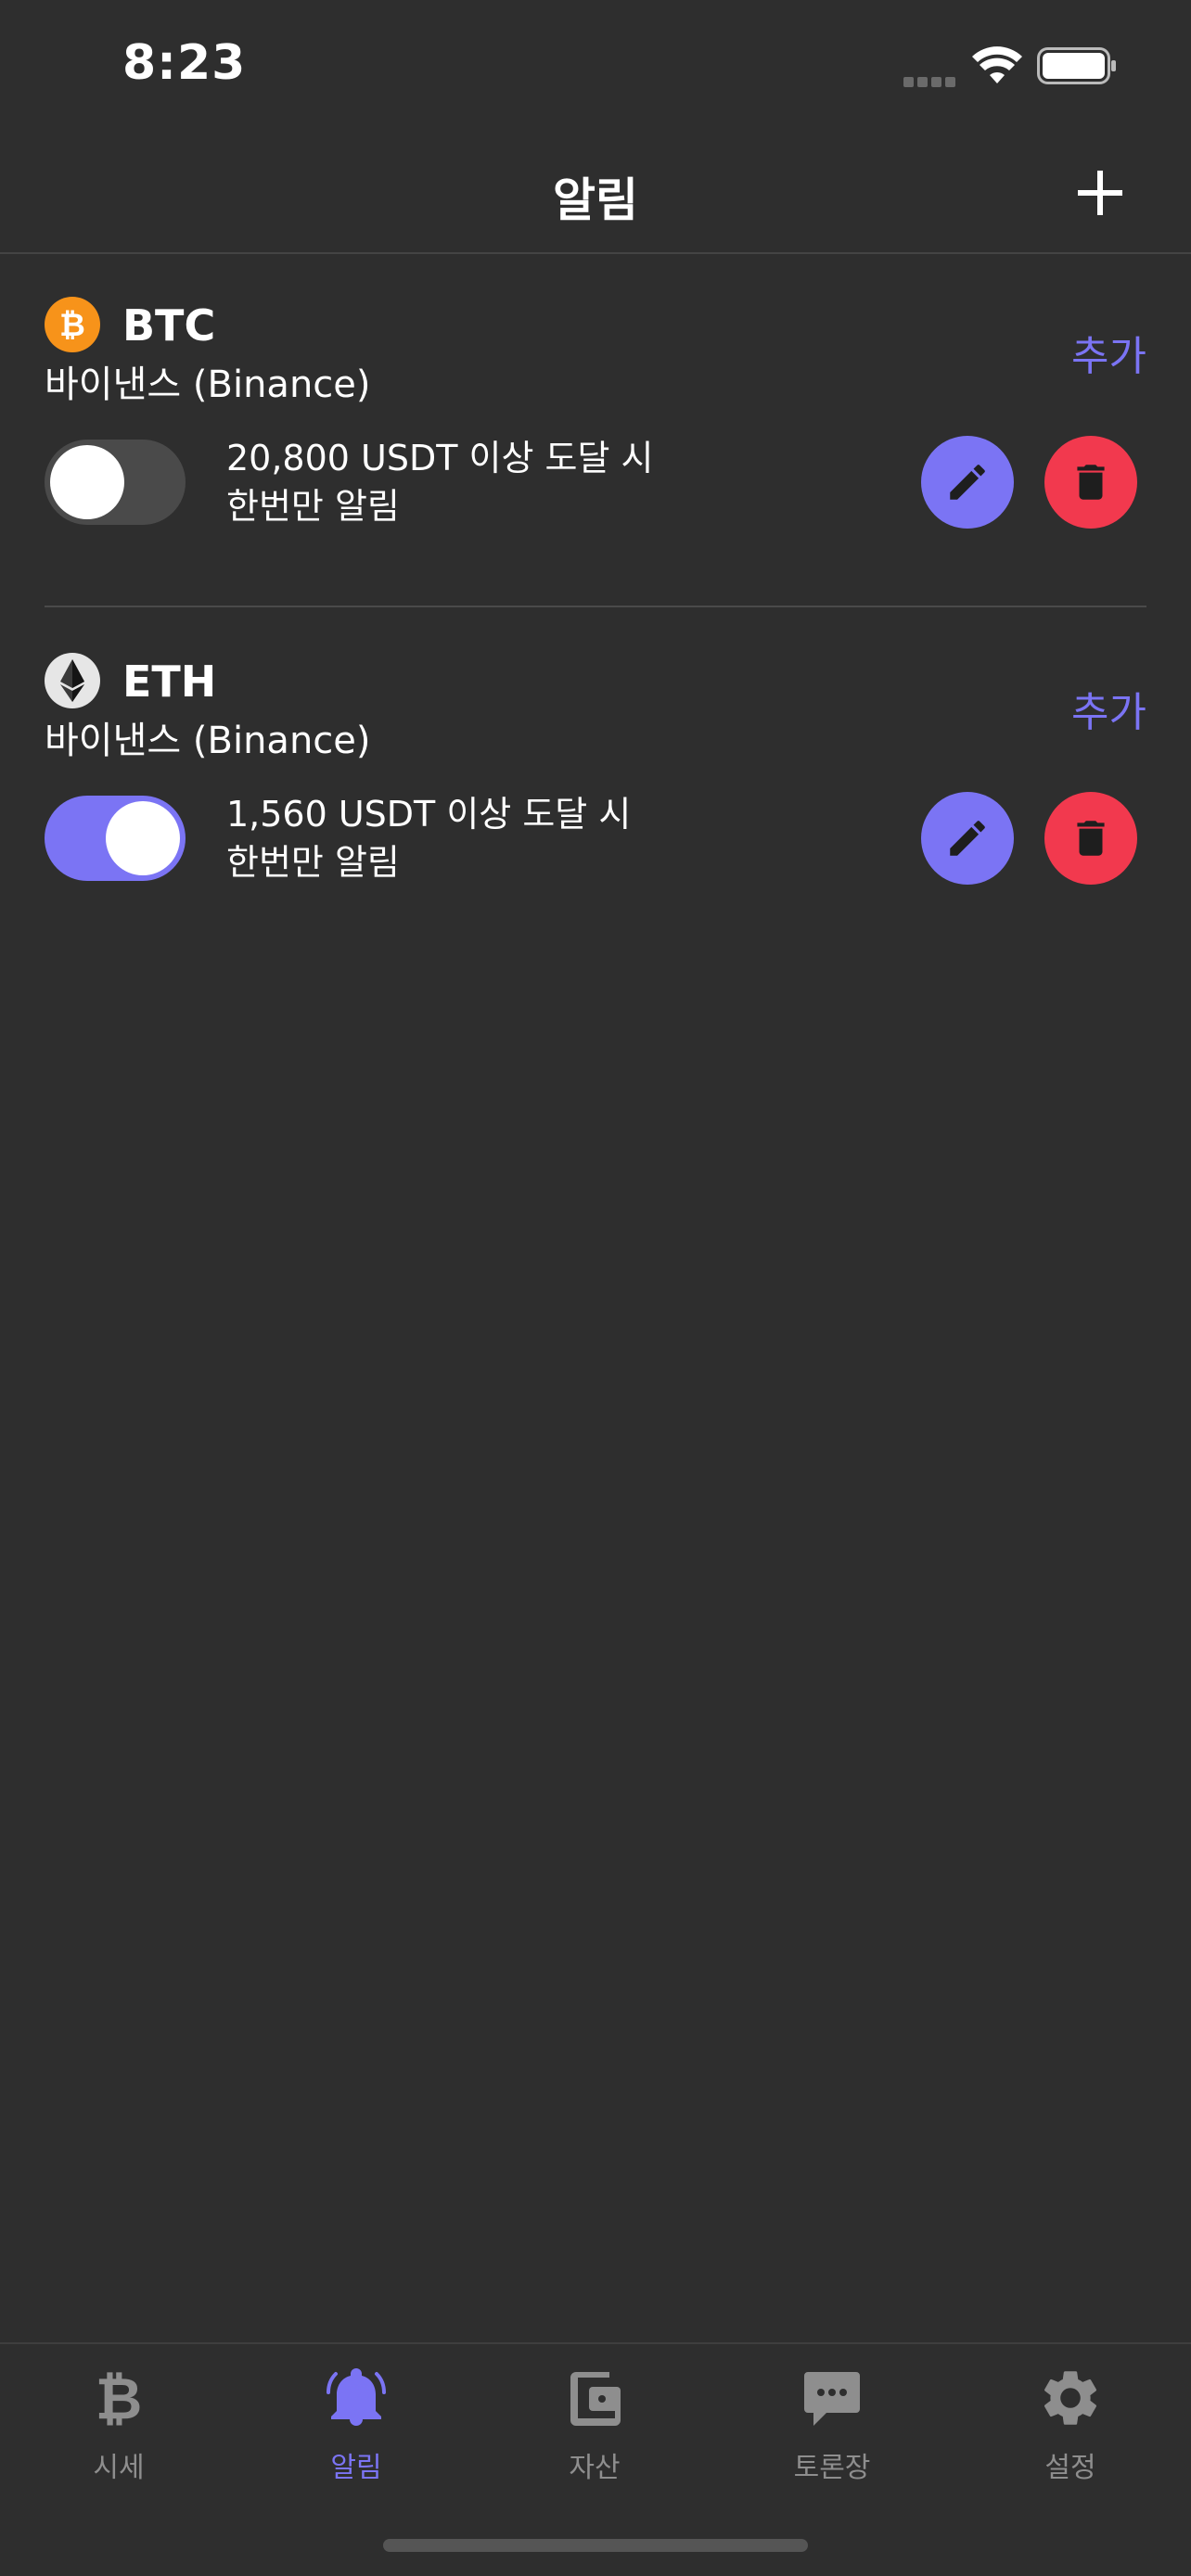 The height and width of the screenshot is (2576, 1191). Describe the element at coordinates (997, 64) in the screenshot. I see `wifi-icon` at that location.